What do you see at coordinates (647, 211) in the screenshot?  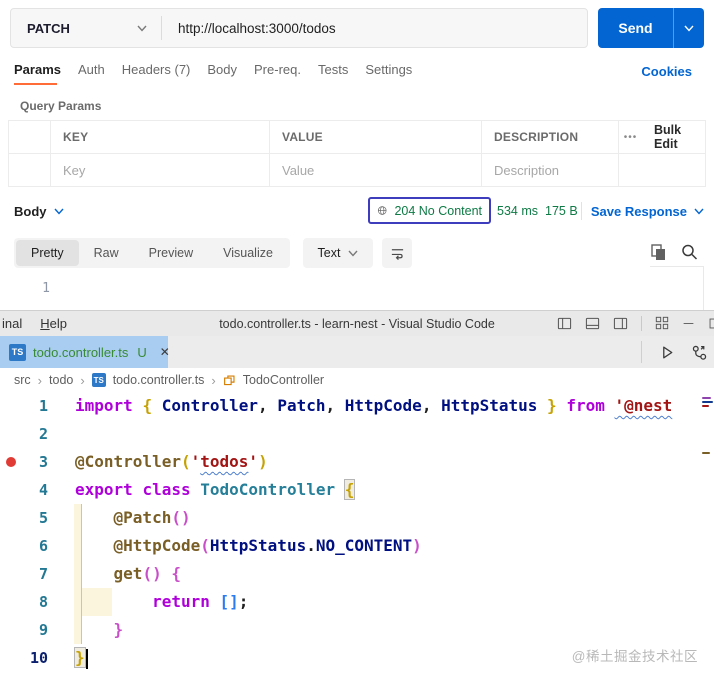 I see `save-response-button: Save Response` at bounding box center [647, 211].